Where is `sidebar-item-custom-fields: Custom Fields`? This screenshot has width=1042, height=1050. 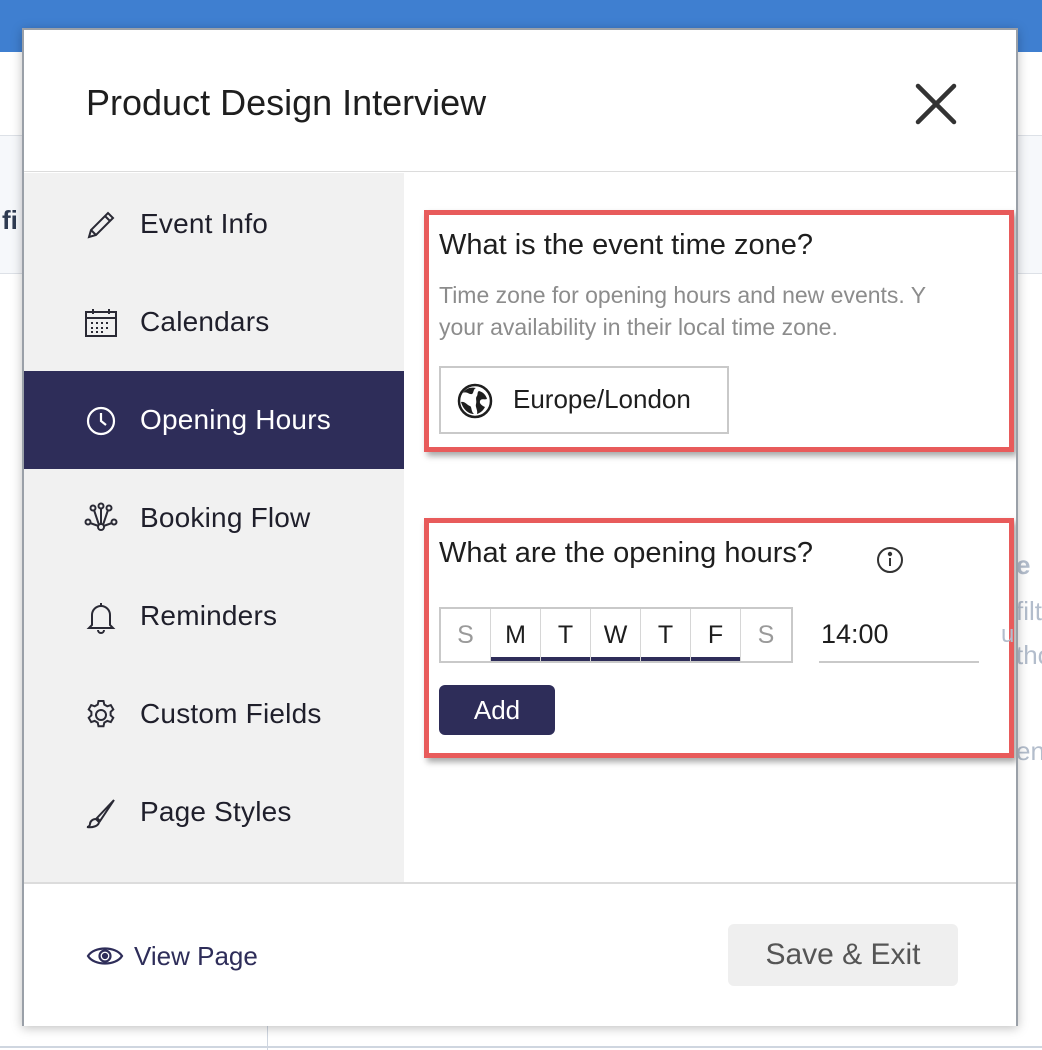 sidebar-item-custom-fields: Custom Fields is located at coordinates (214, 714).